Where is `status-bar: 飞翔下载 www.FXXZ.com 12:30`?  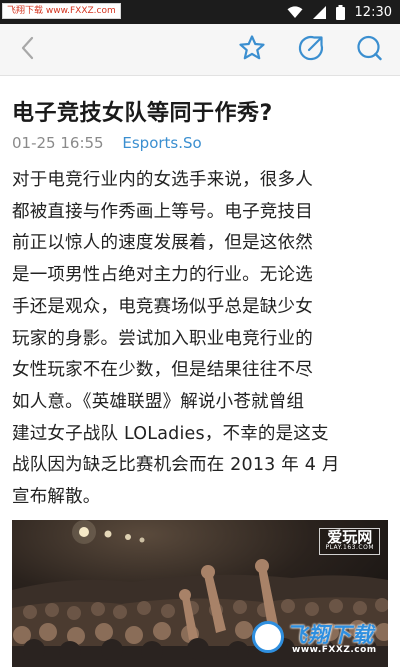
status-bar: 飞翔下载 www.FXXZ.com 12:30 is located at coordinates (200, 12).